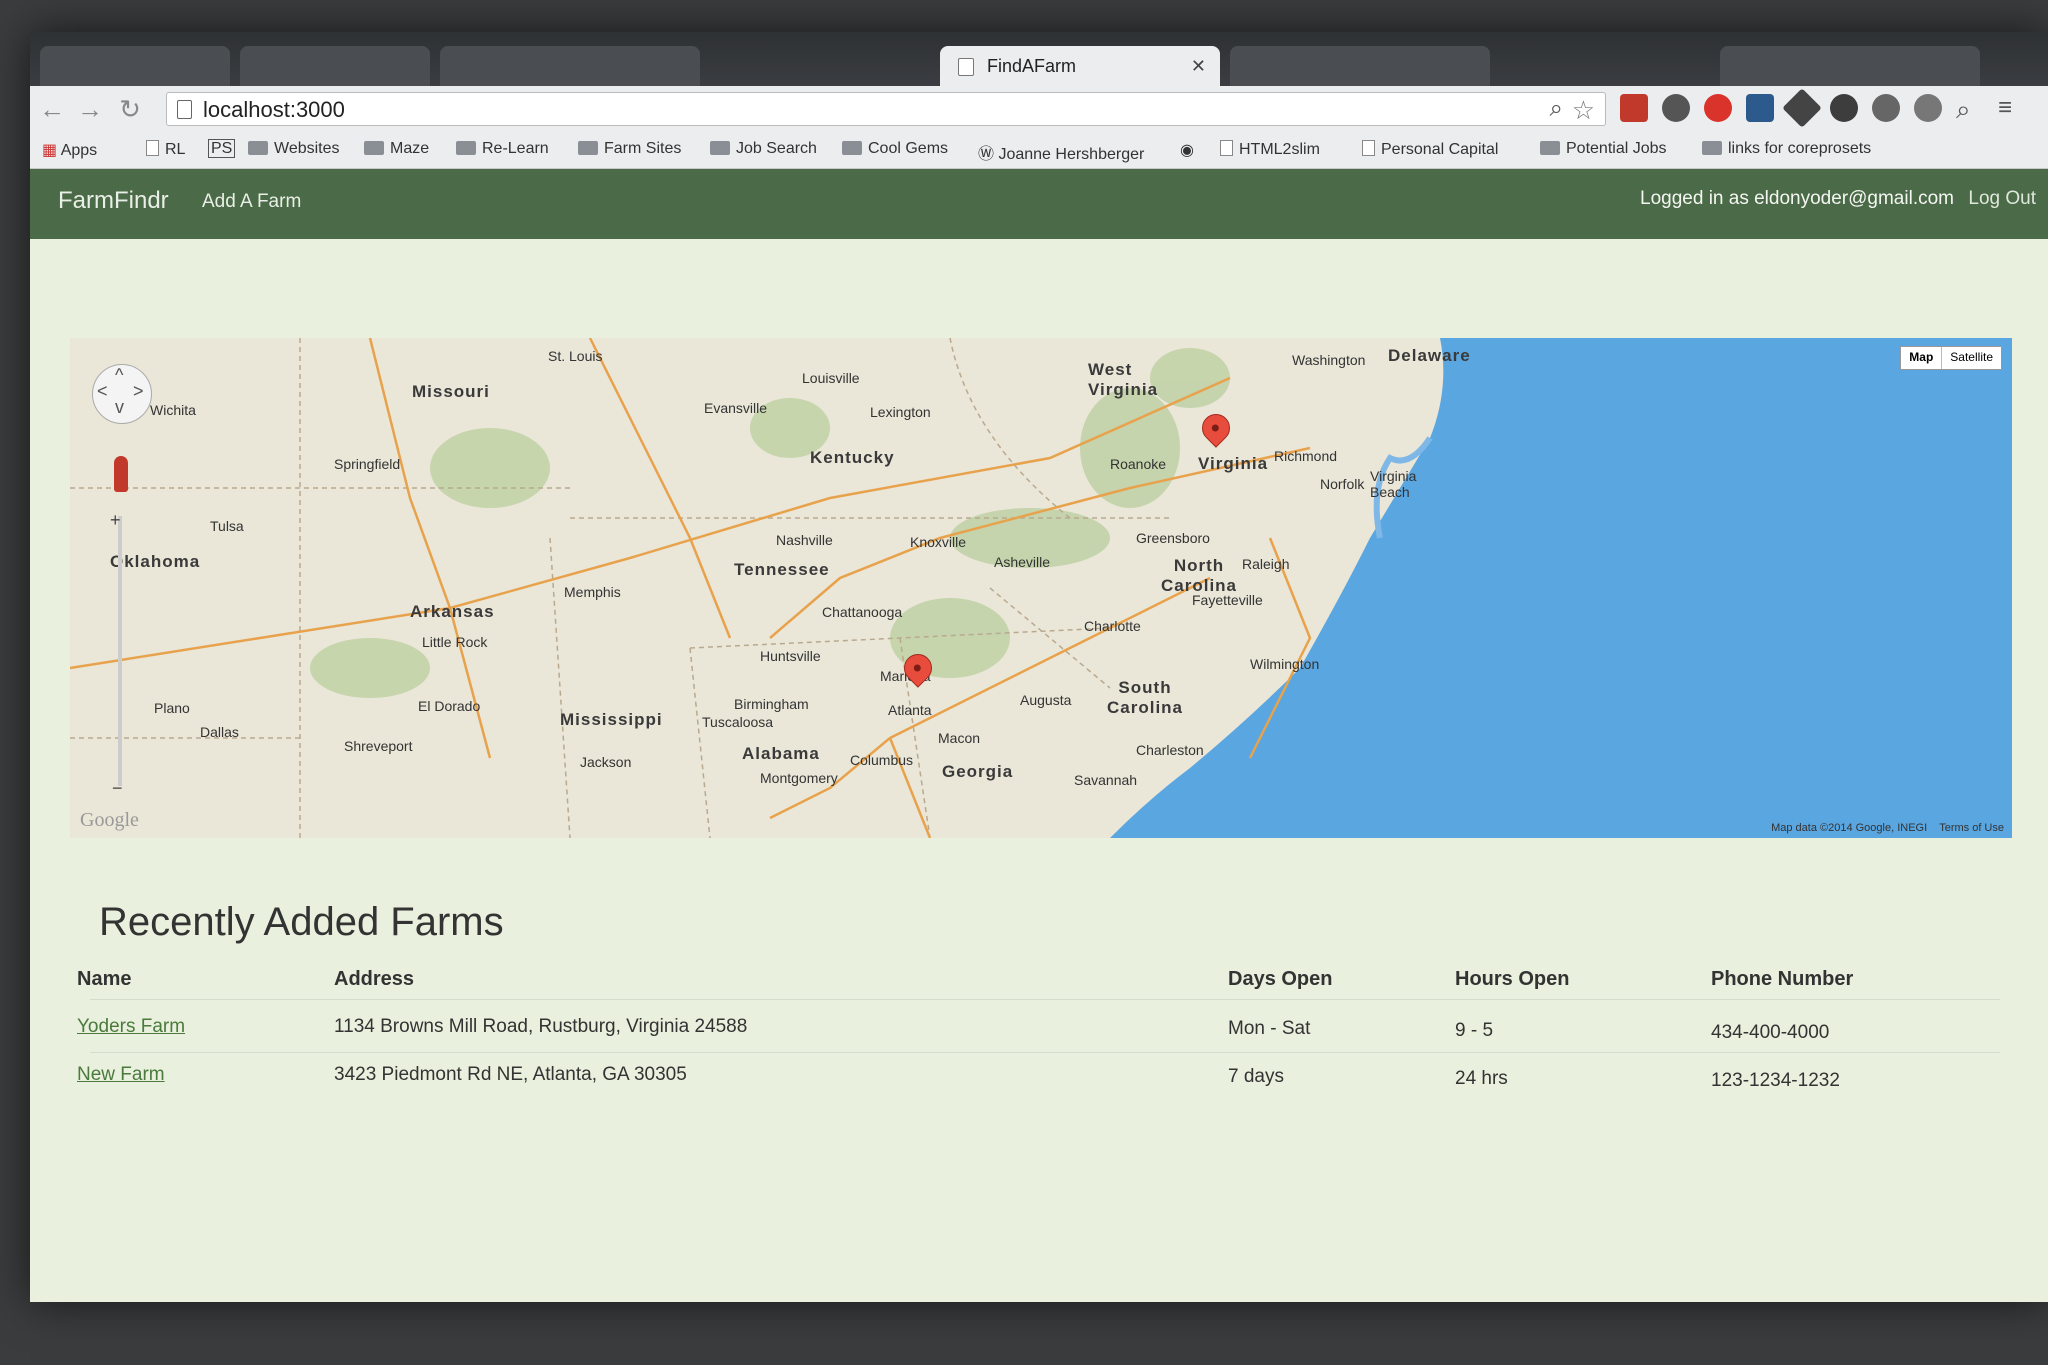 This screenshot has width=2048, height=1365. I want to click on section-title: Recently Added Farms, so click(301, 922).